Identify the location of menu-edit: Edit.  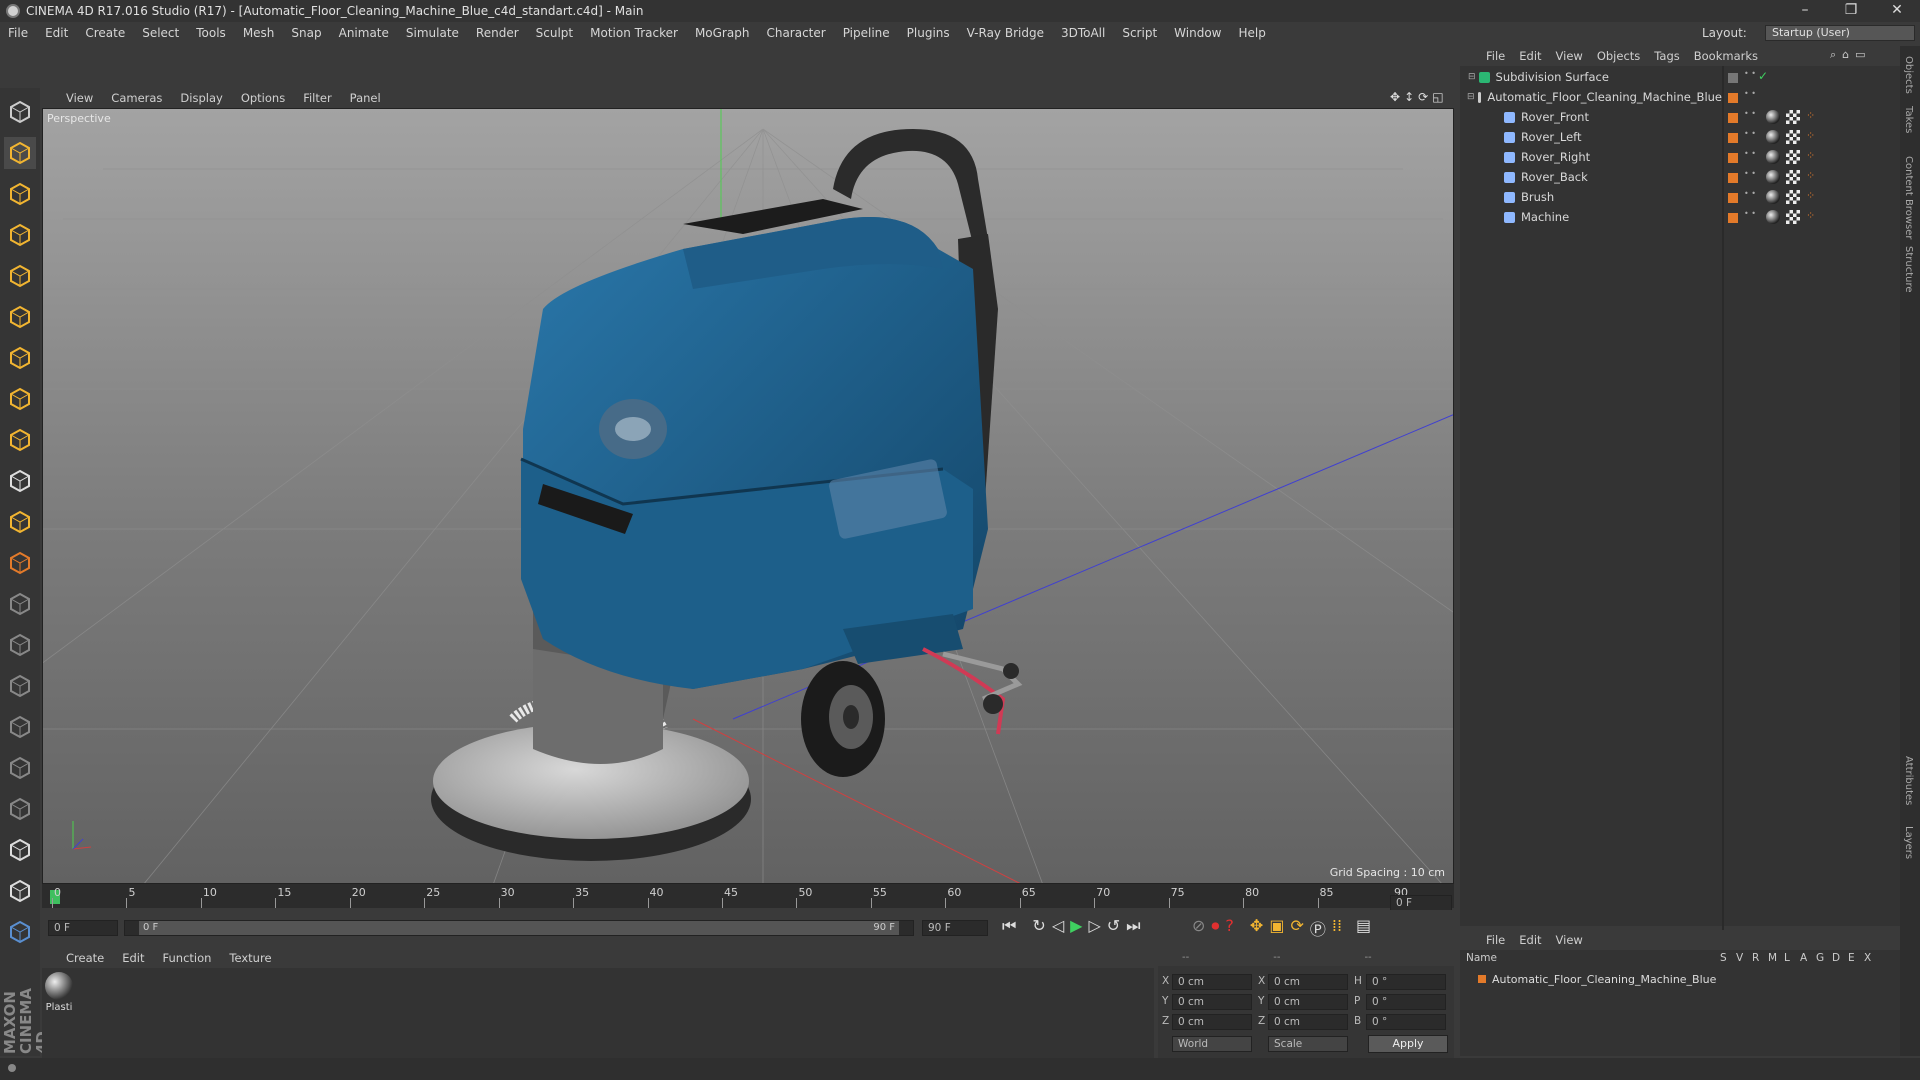
(56, 33).